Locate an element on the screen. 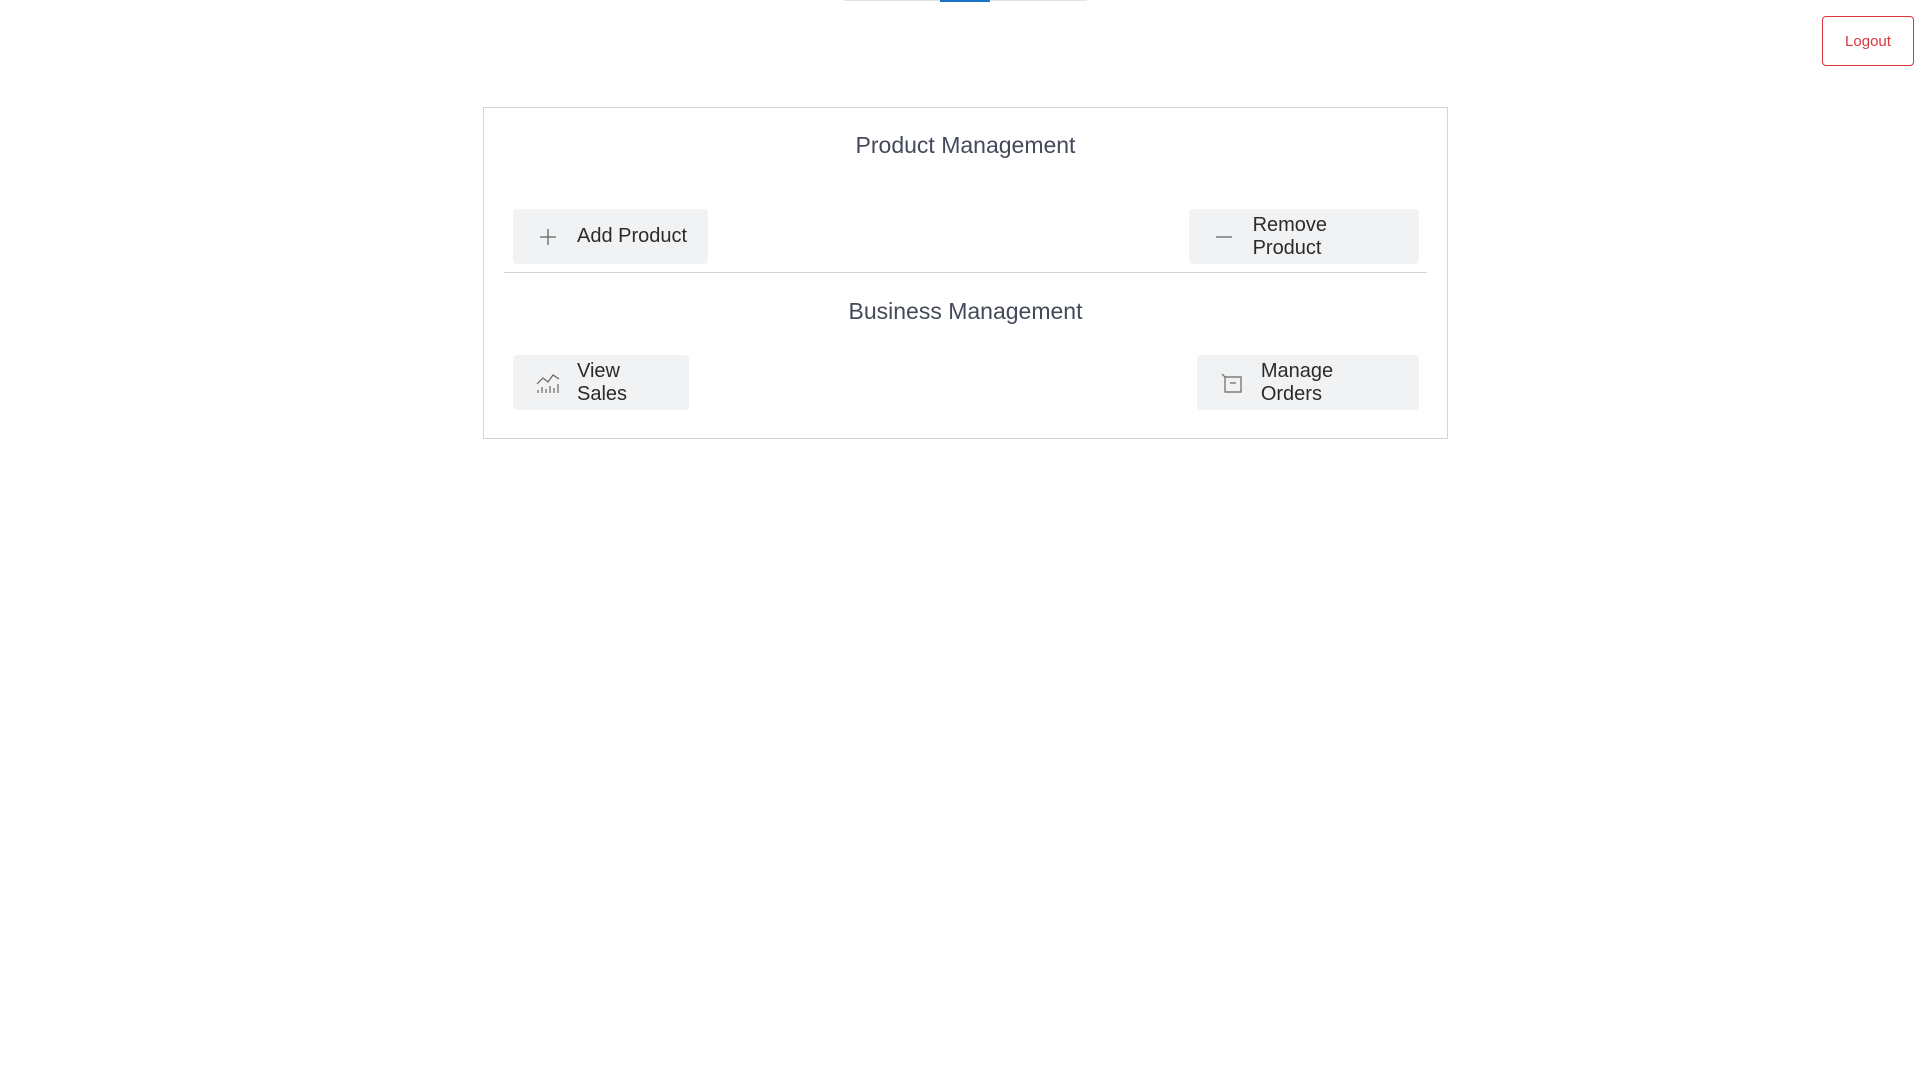 The height and width of the screenshot is (1080, 1920). manage-orders-button: Manage Orders is located at coordinates (1308, 382).